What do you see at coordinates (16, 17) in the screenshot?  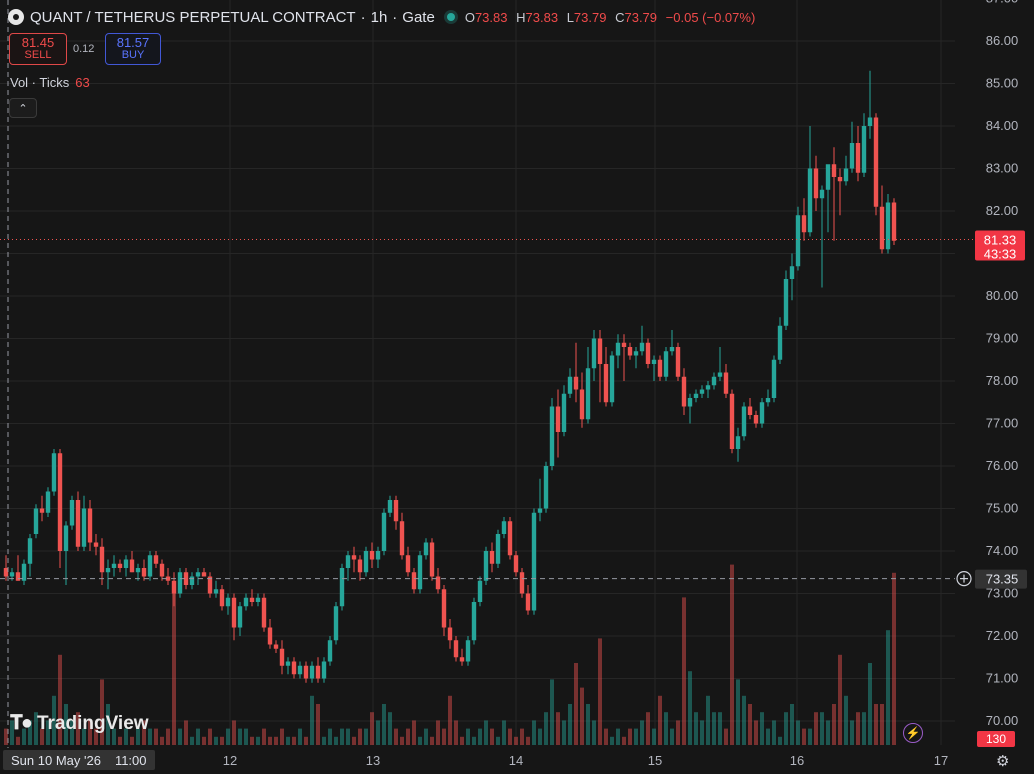 I see `symbol-logo-icon` at bounding box center [16, 17].